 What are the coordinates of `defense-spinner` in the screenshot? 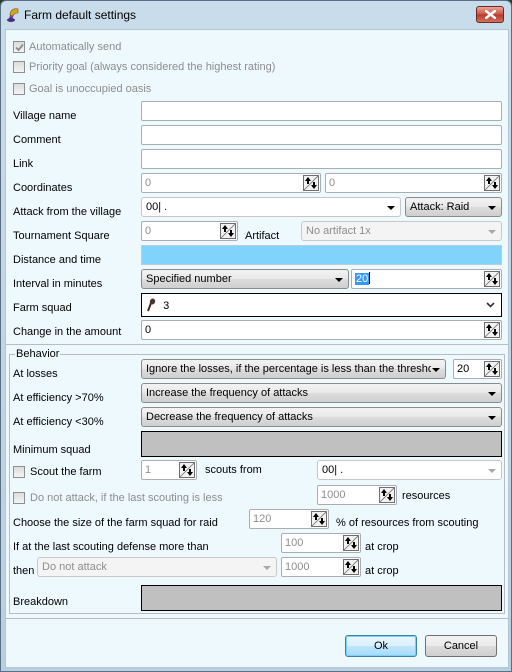 It's located at (351, 543).